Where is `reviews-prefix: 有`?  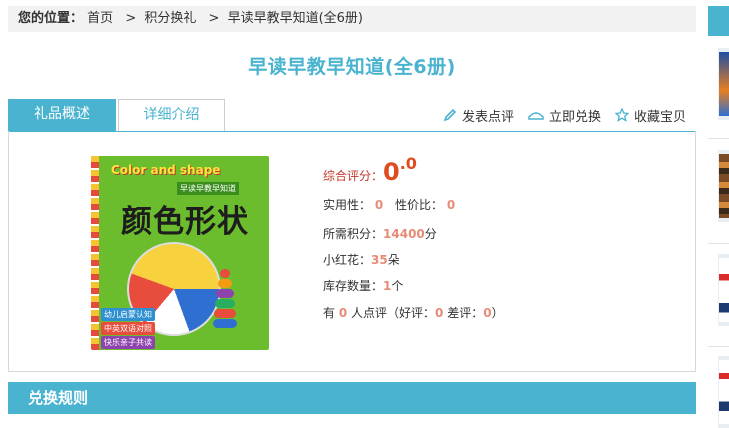
reviews-prefix: 有 is located at coordinates (329, 313).